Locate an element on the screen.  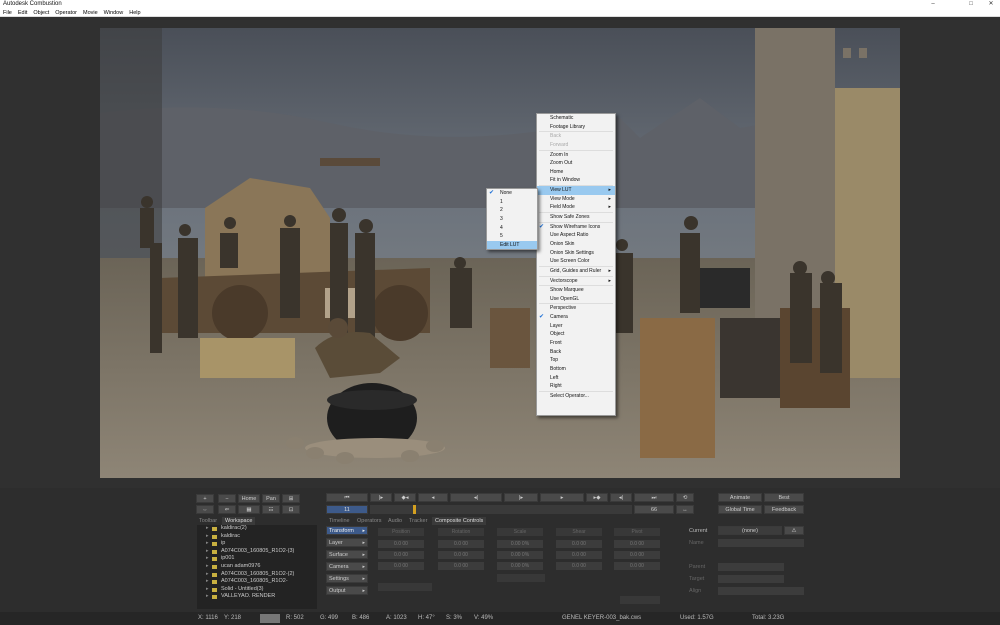
quality-button: Best is located at coordinates (784, 497).